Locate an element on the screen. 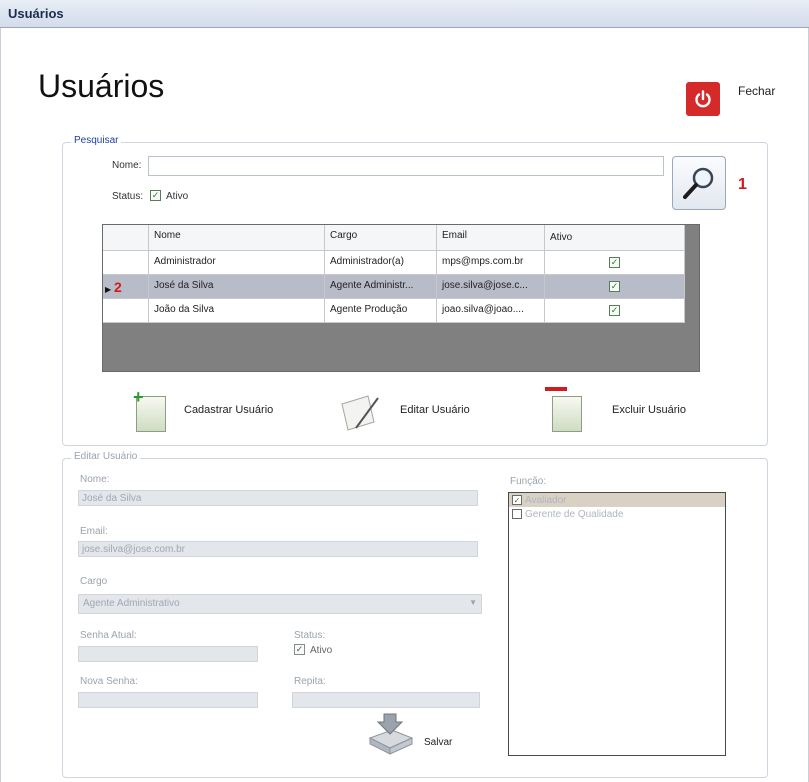  edit-cargo-value: Agente Administrativo is located at coordinates (131, 603).